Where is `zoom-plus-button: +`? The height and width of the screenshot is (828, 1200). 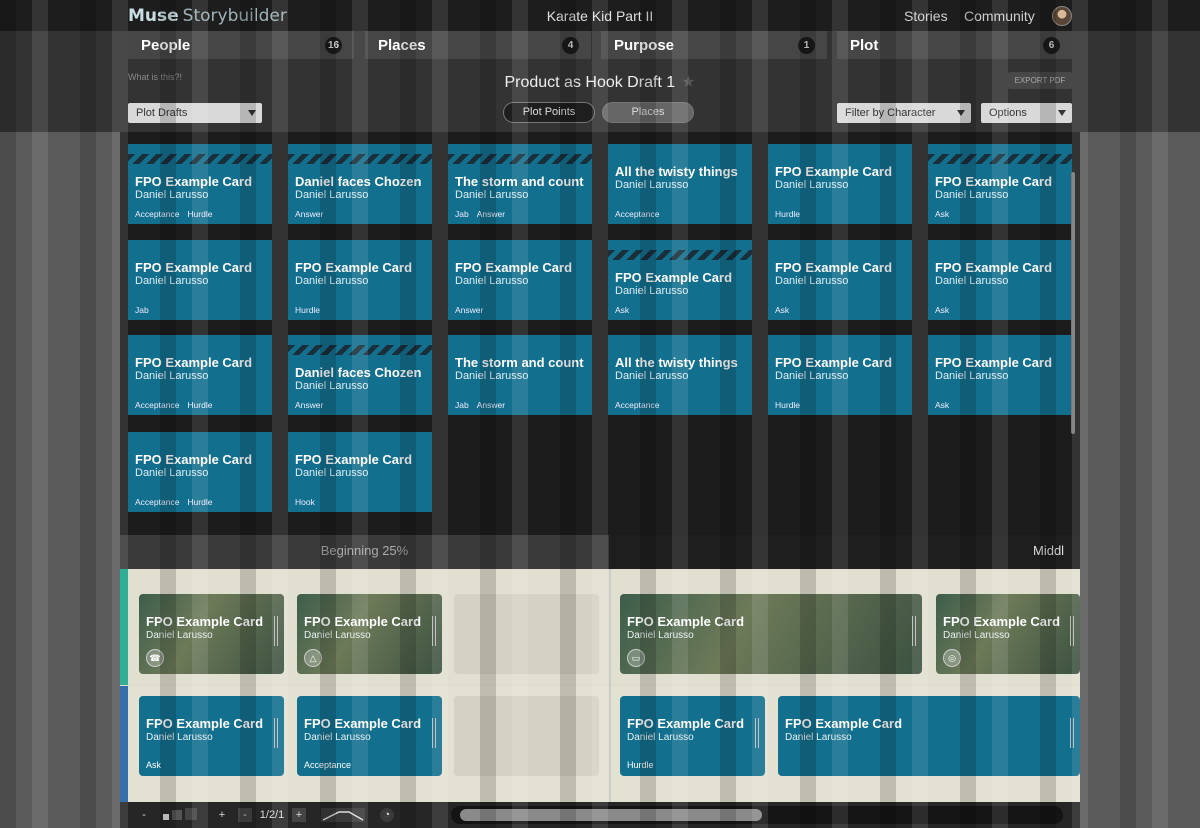
zoom-plus-button: + is located at coordinates (299, 815).